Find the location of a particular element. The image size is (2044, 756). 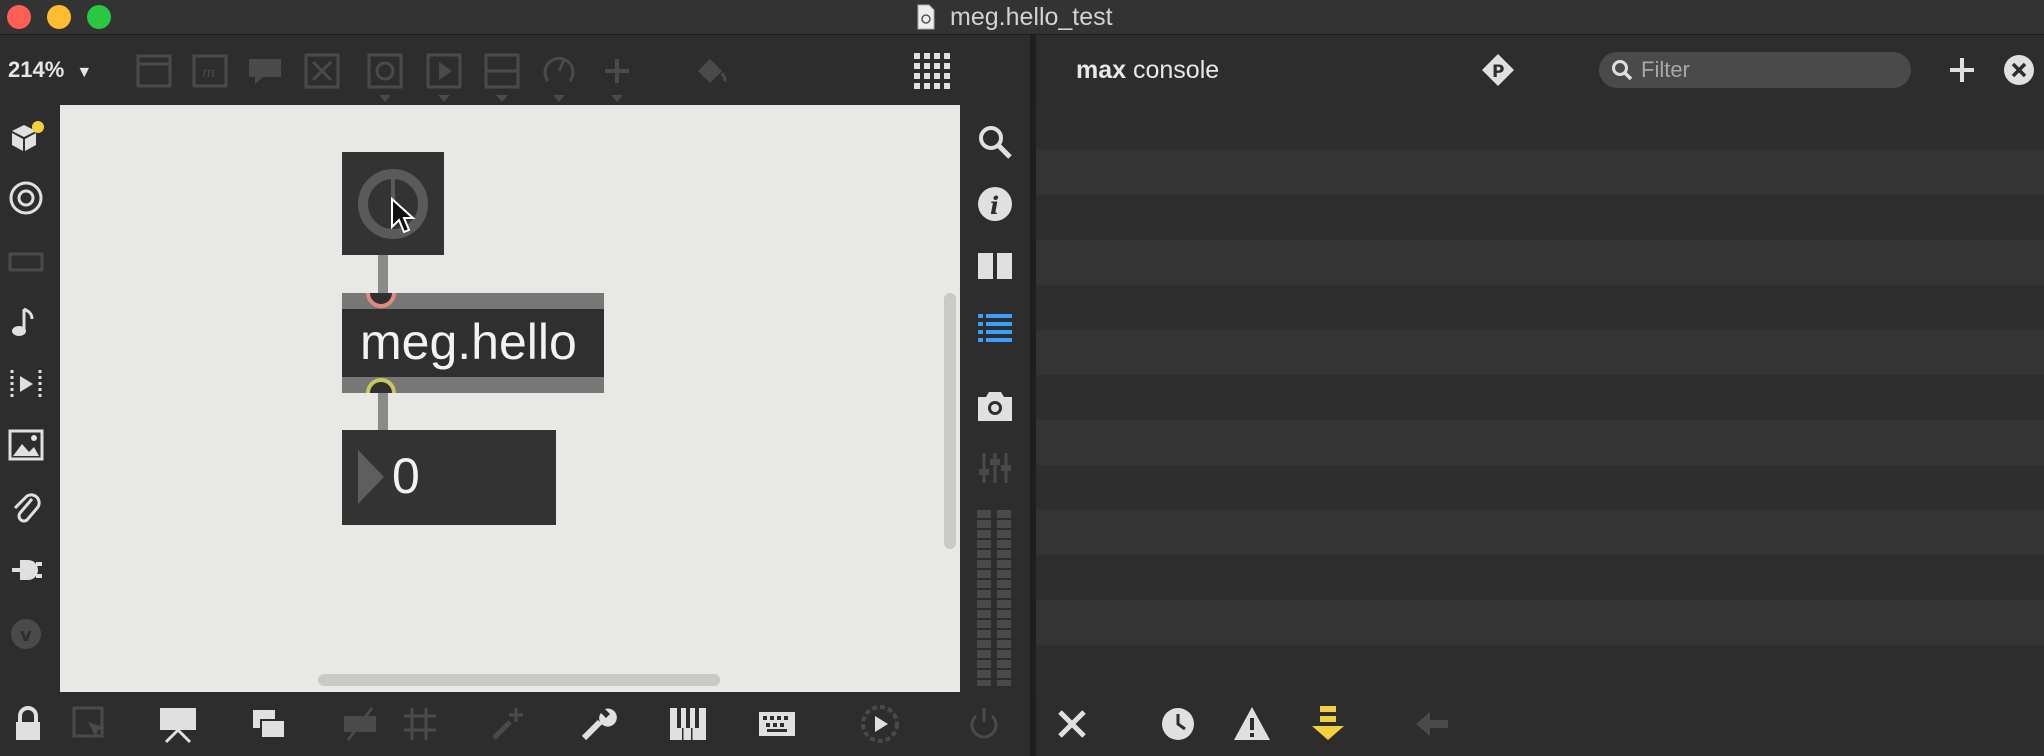

right-palette: i is located at coordinates (995, 398).